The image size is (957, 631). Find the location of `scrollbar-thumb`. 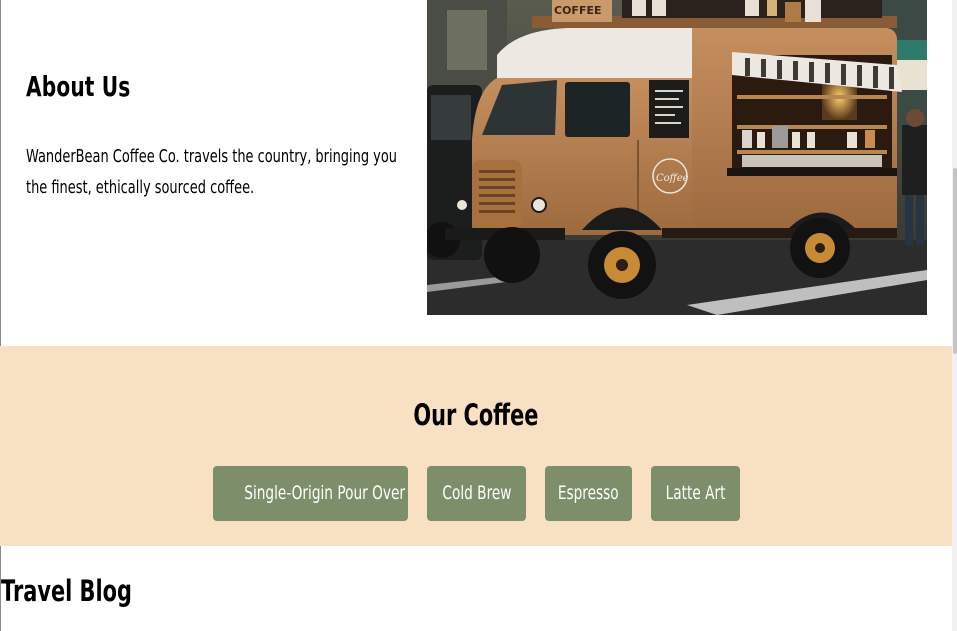

scrollbar-thumb is located at coordinates (955, 261).